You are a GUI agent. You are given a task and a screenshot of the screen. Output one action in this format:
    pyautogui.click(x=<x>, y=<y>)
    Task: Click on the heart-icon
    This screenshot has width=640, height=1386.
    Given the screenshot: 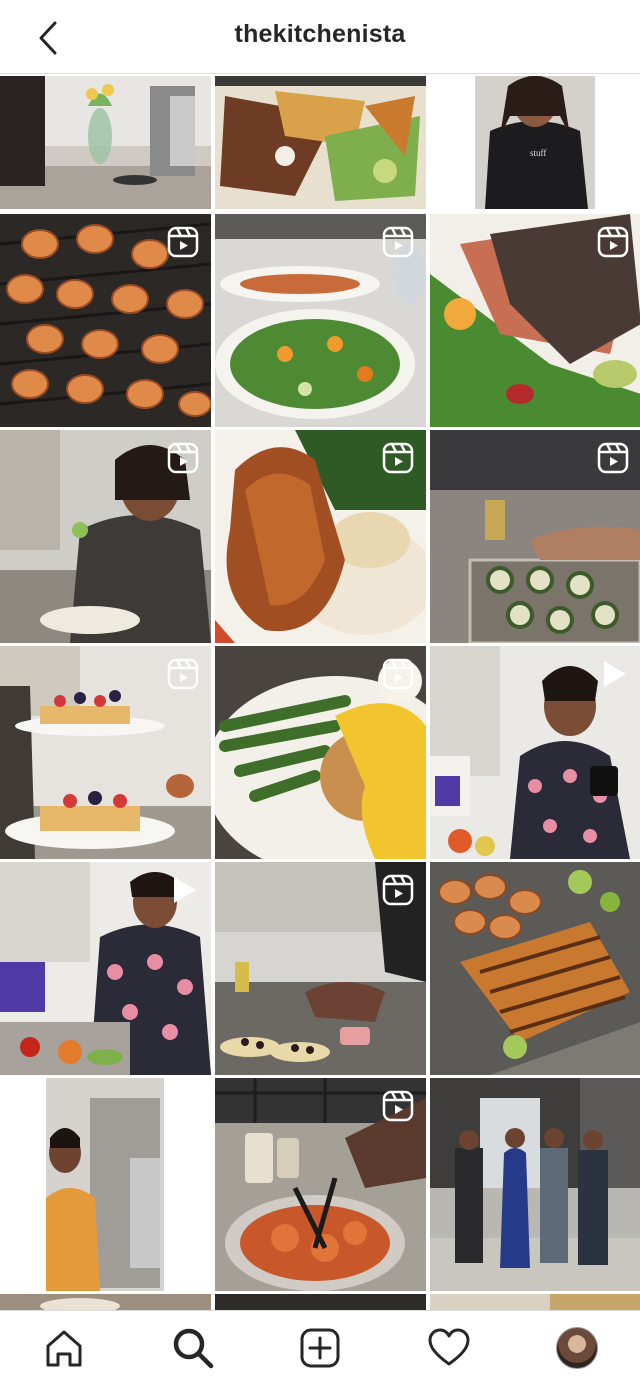 What is the action you would take?
    pyautogui.click(x=449, y=1347)
    